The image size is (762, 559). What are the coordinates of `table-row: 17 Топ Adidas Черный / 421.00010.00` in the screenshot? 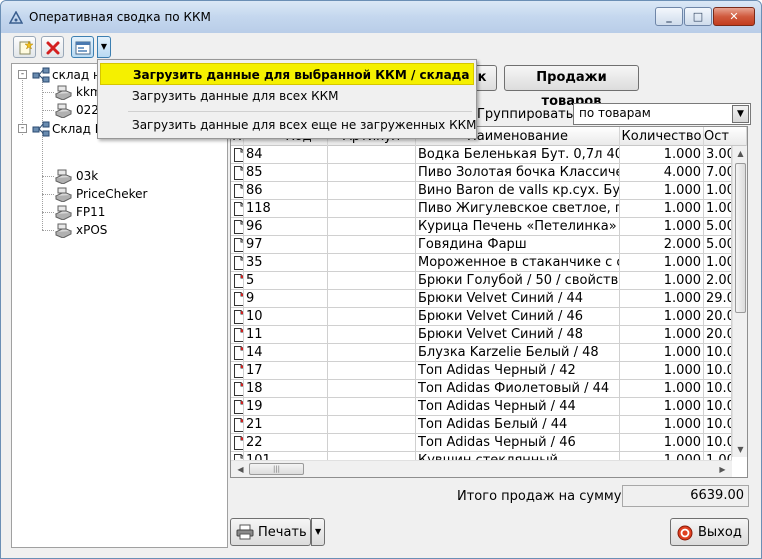 It's located at (489, 371).